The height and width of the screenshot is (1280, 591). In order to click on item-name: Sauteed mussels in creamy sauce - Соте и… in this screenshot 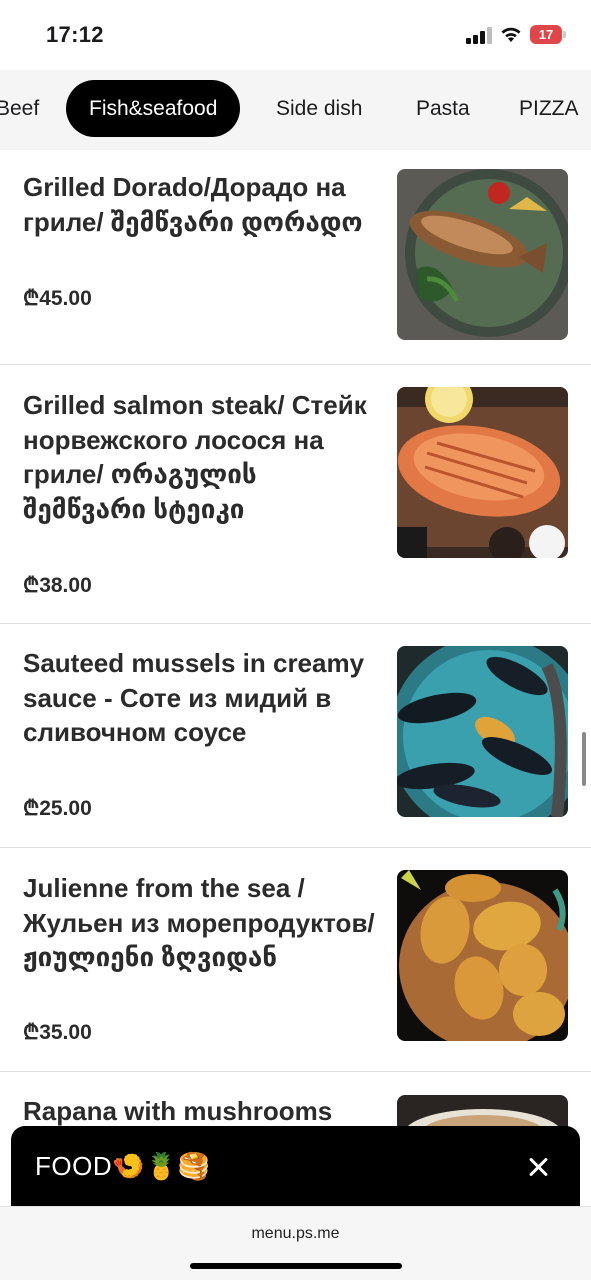, I will do `click(194, 697)`.